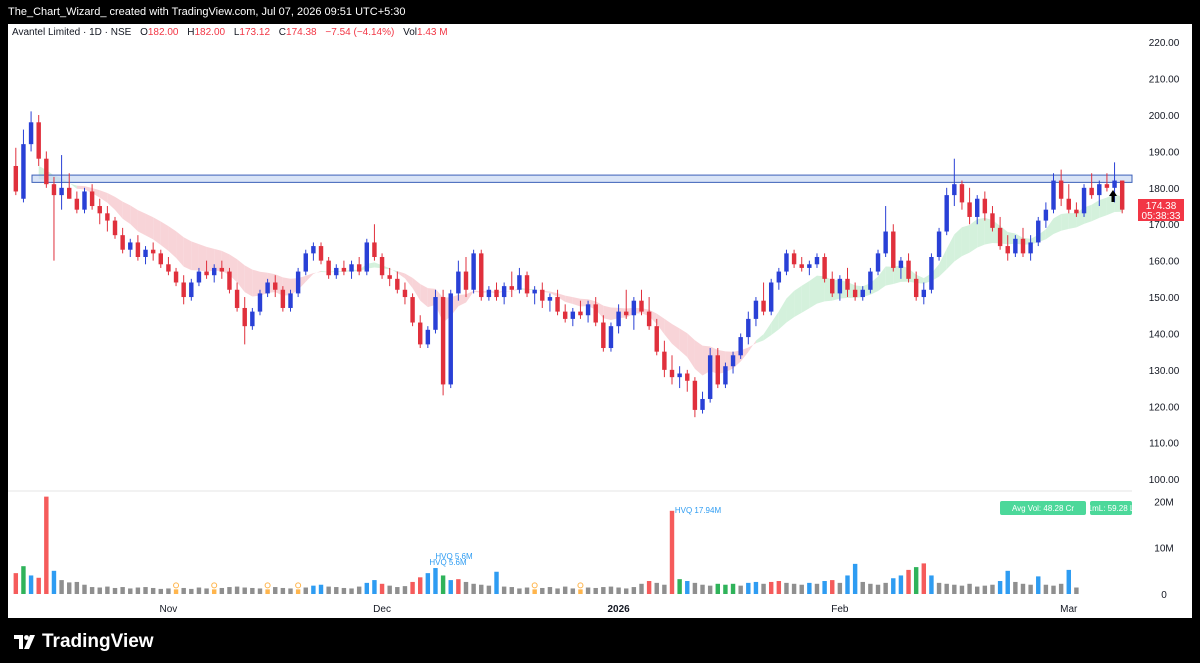  I want to click on resistance-zone, so click(582, 178).